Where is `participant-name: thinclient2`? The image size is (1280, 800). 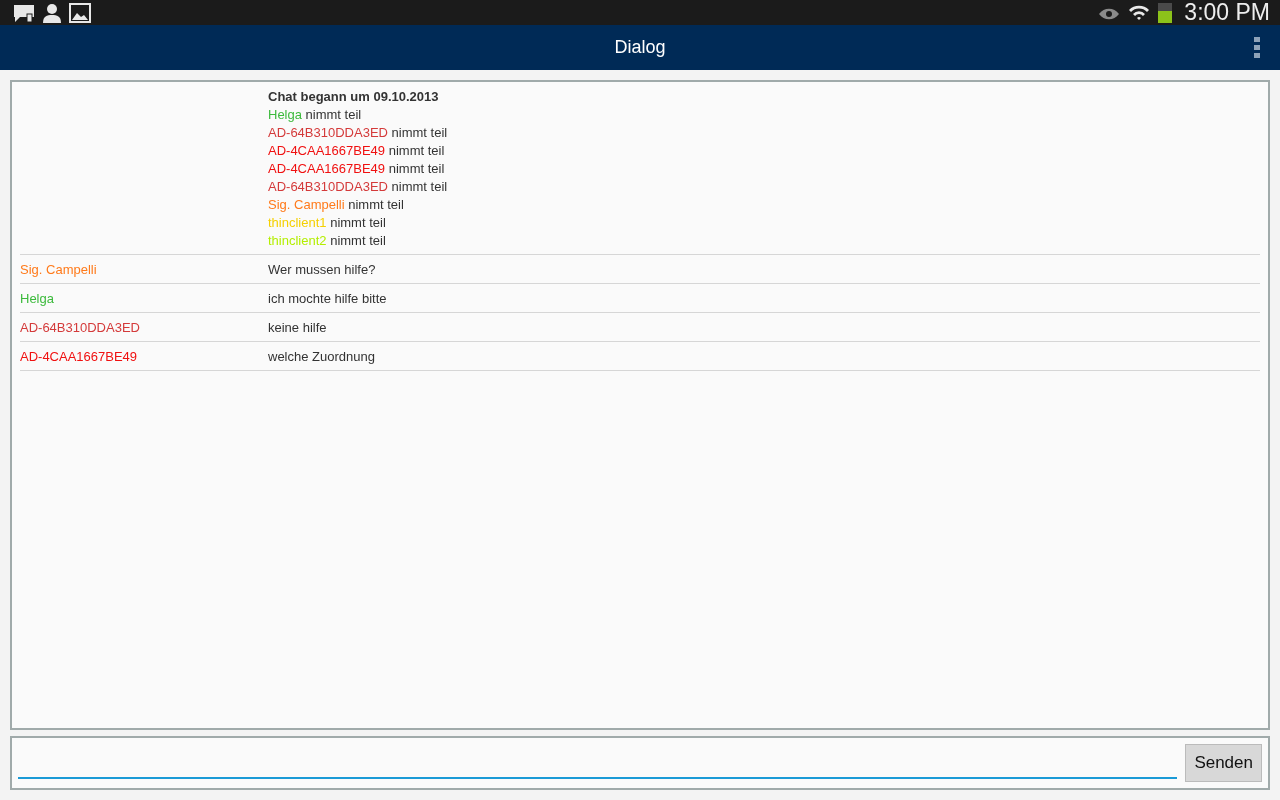 participant-name: thinclient2 is located at coordinates (297, 240).